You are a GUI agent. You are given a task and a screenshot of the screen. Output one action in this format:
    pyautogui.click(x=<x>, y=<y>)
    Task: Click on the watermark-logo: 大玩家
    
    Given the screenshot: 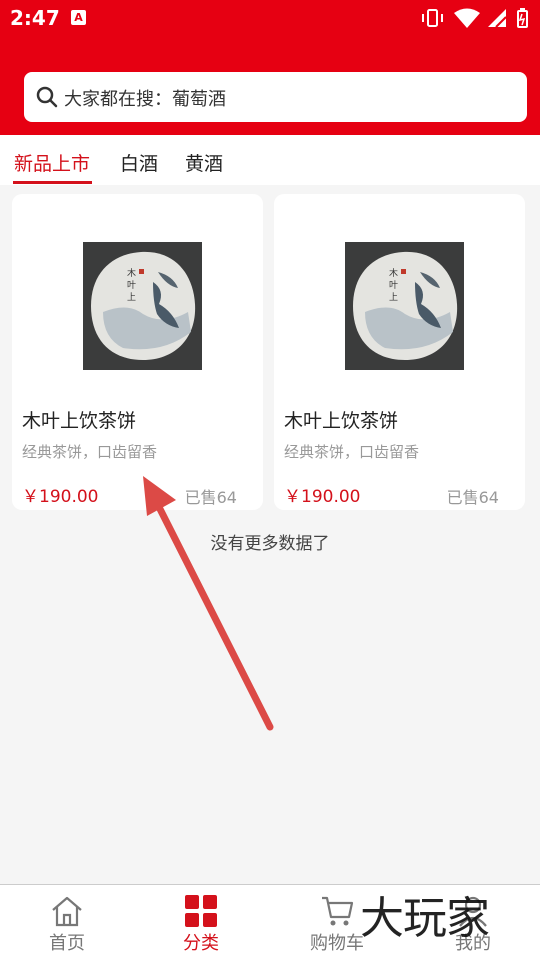 What is the action you would take?
    pyautogui.click(x=425, y=918)
    